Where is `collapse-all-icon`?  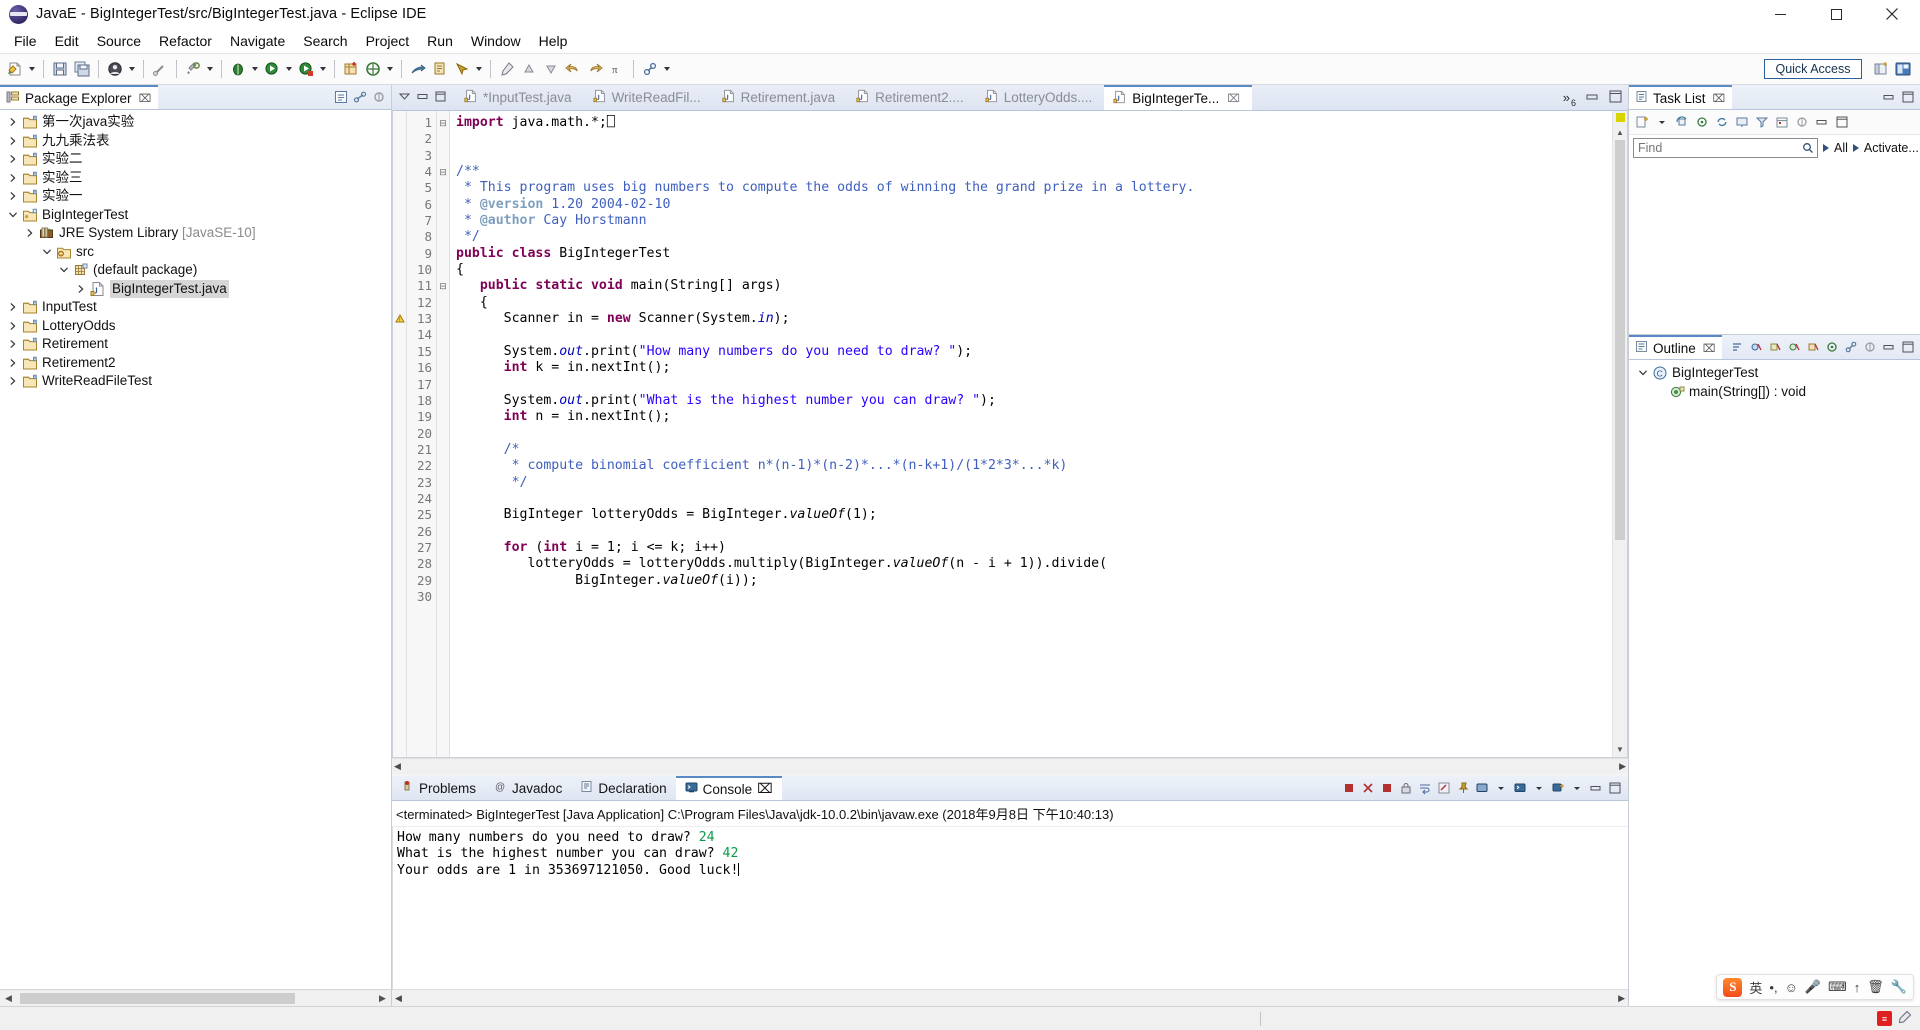 collapse-all-icon is located at coordinates (341, 97).